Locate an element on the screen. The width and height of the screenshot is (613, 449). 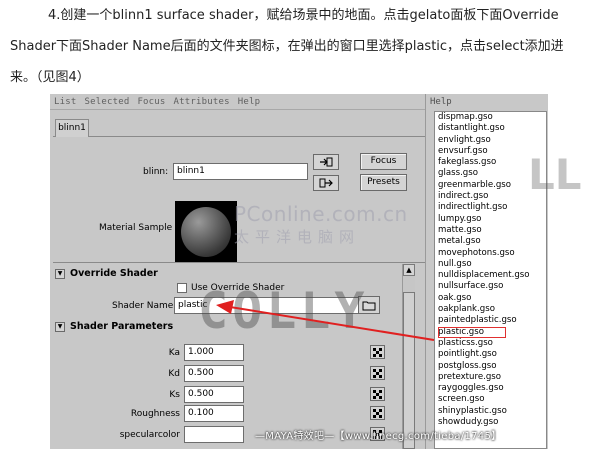
pointer-arrow-icon is located at coordinates (325, 320).